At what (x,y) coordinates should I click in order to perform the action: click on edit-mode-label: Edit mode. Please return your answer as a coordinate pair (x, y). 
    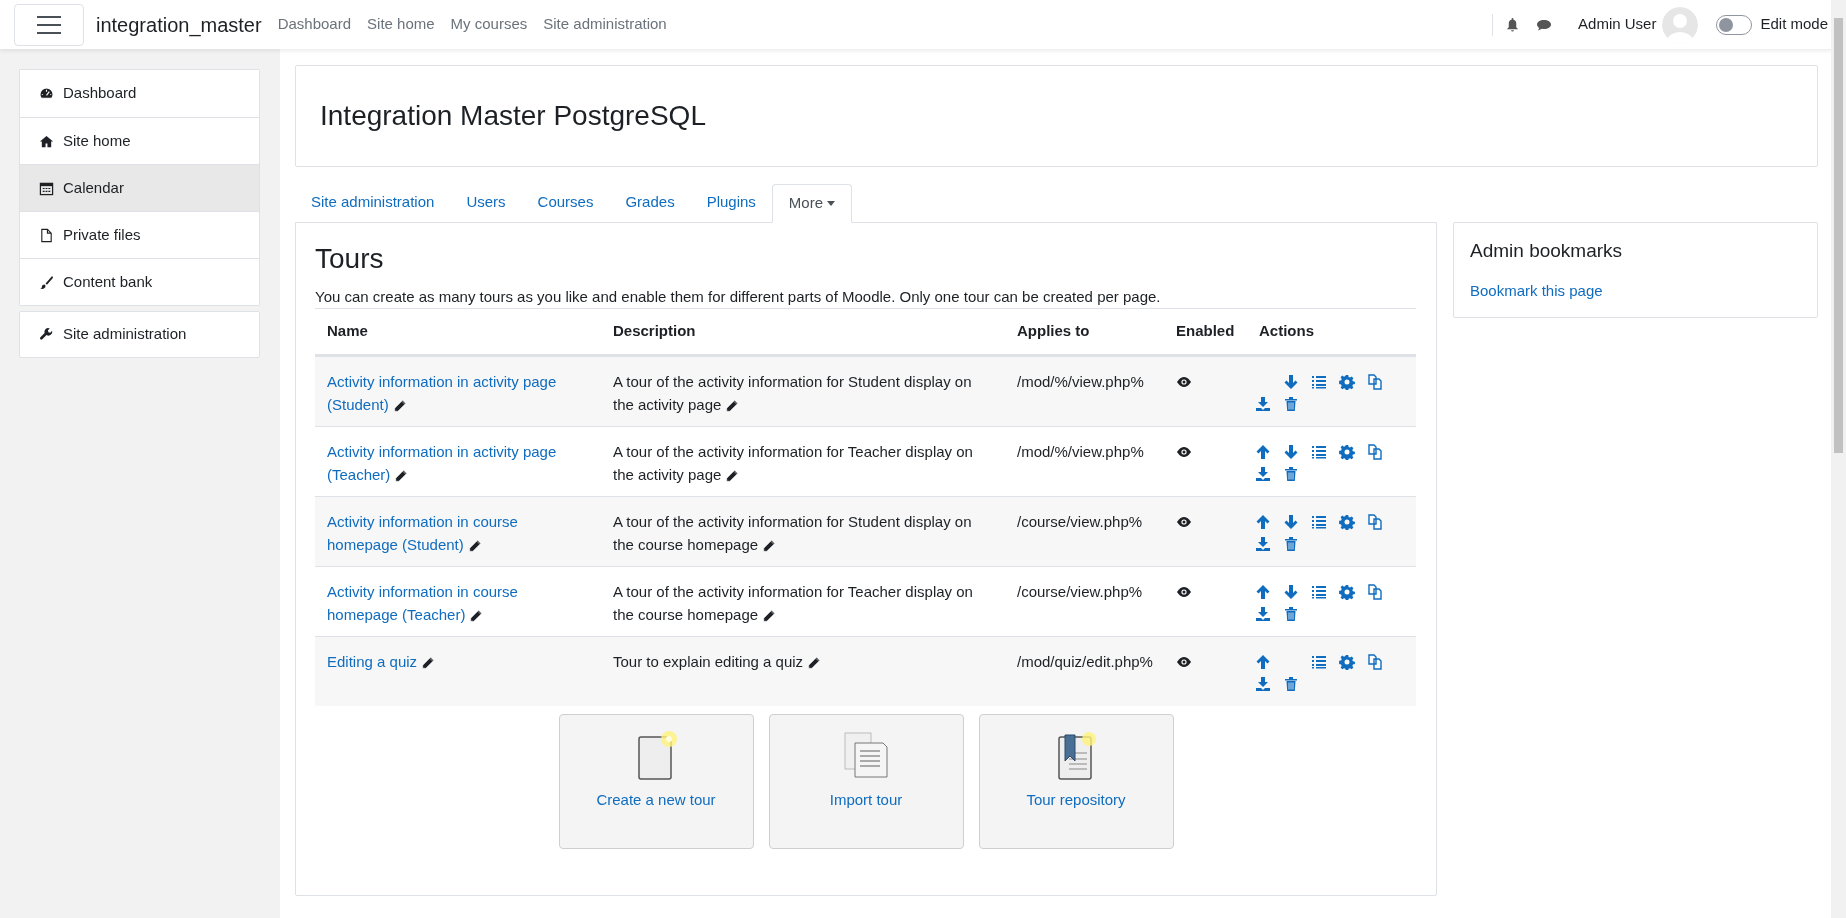
    Looking at the image, I should click on (1794, 24).